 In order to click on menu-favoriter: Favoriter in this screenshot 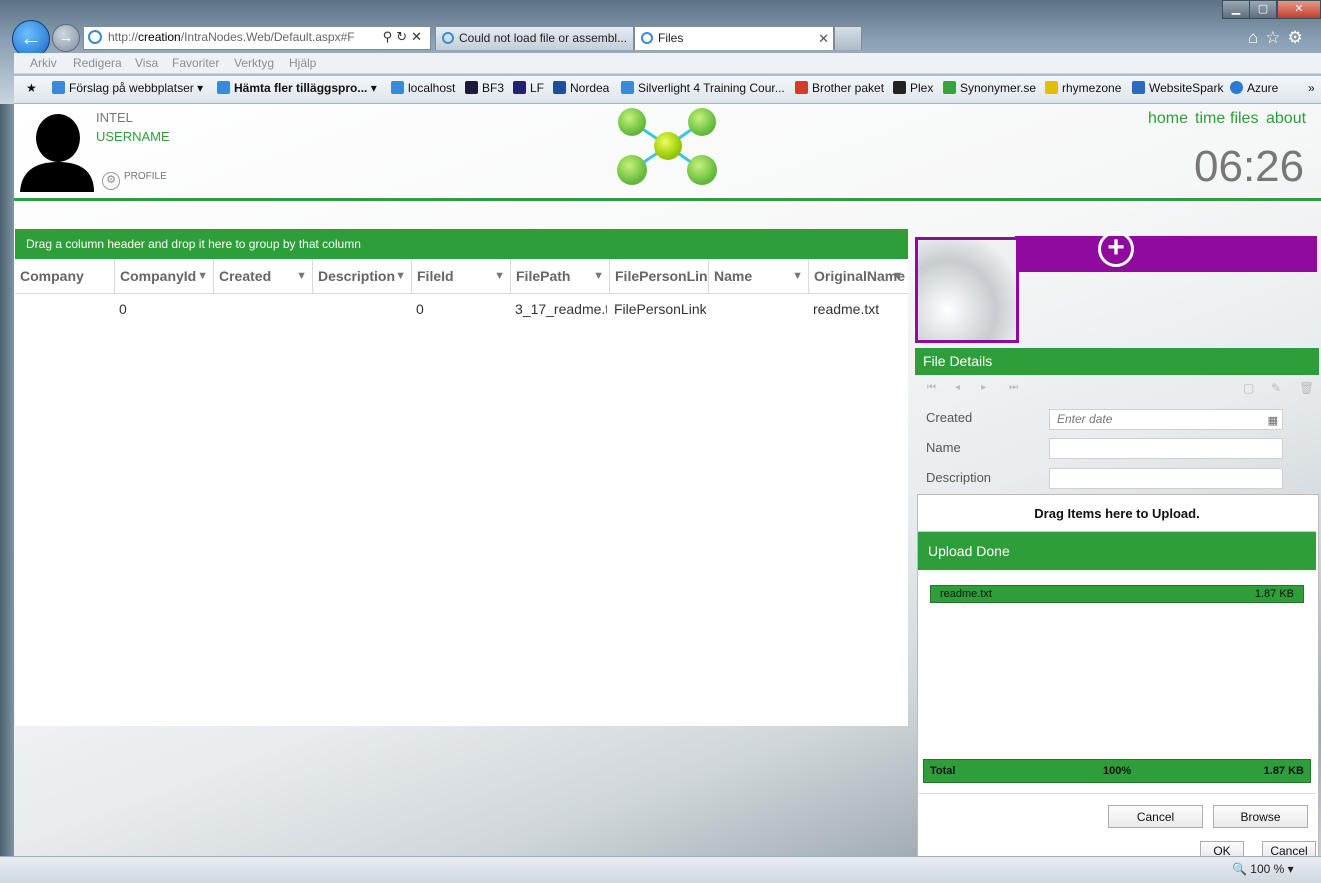, I will do `click(195, 63)`.